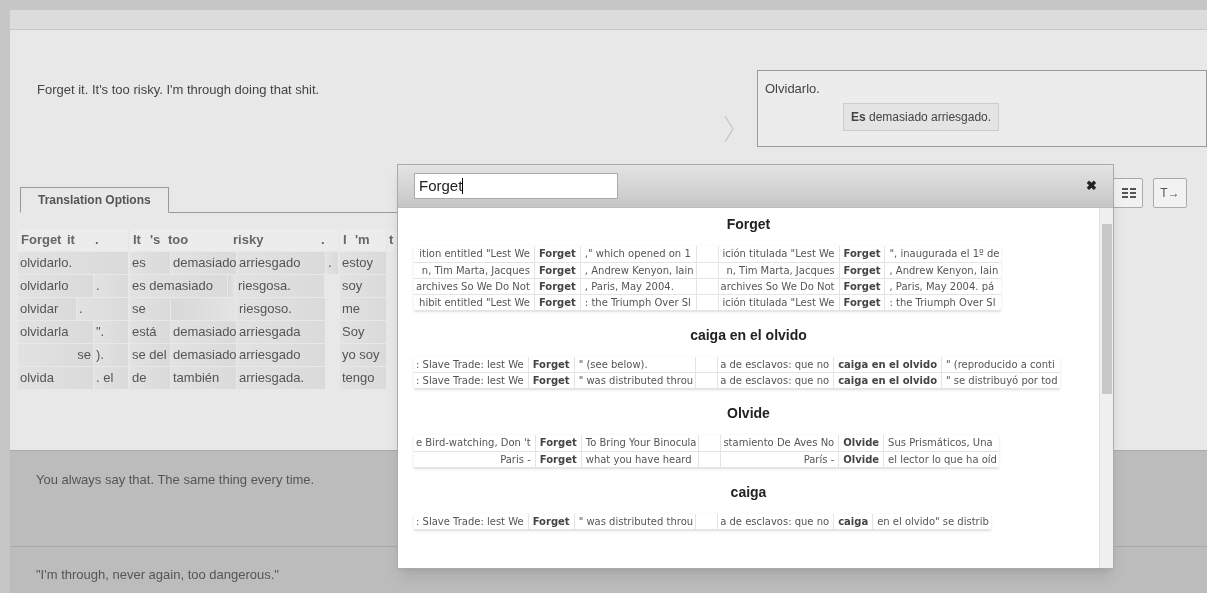  What do you see at coordinates (111, 378) in the screenshot?
I see `option-cell: . el` at bounding box center [111, 378].